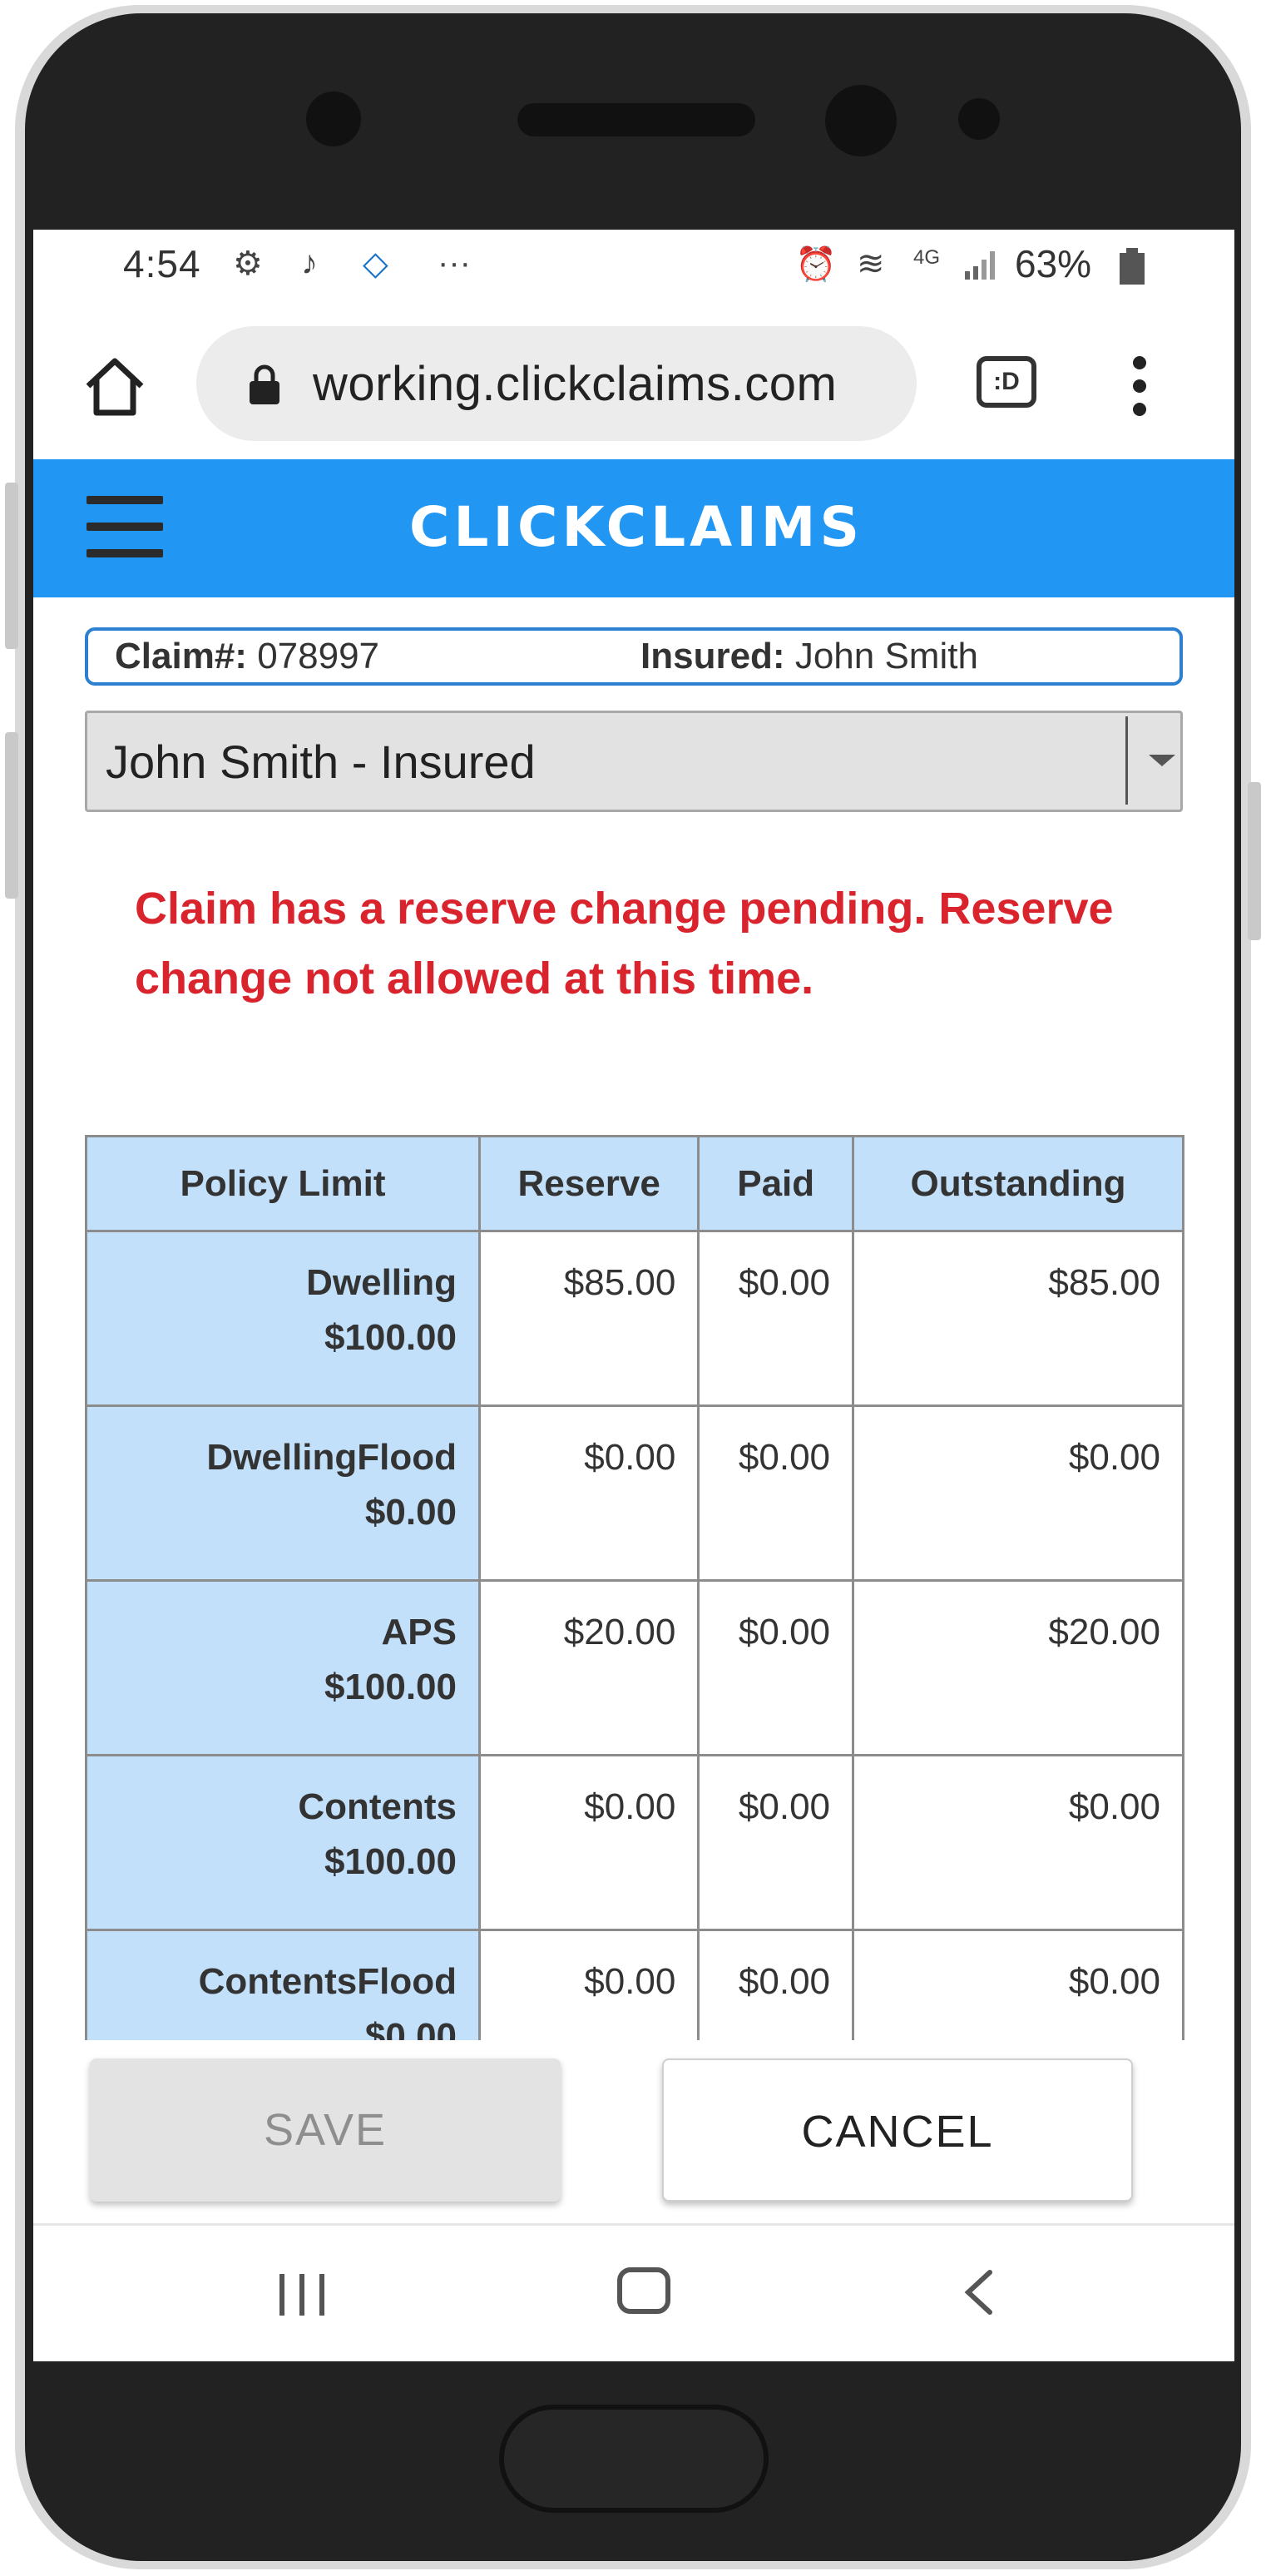 The image size is (1266, 2576). I want to click on alarm-icon: ⏰, so click(816, 264).